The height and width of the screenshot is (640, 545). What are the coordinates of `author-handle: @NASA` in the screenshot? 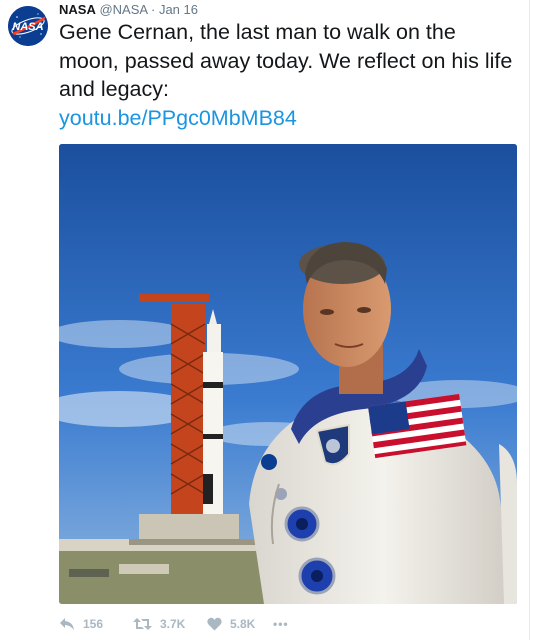 It's located at (123, 9).